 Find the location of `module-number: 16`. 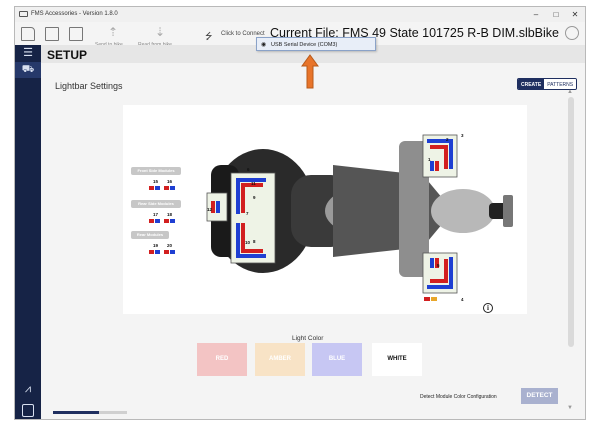

module-number: 16 is located at coordinates (169, 181).